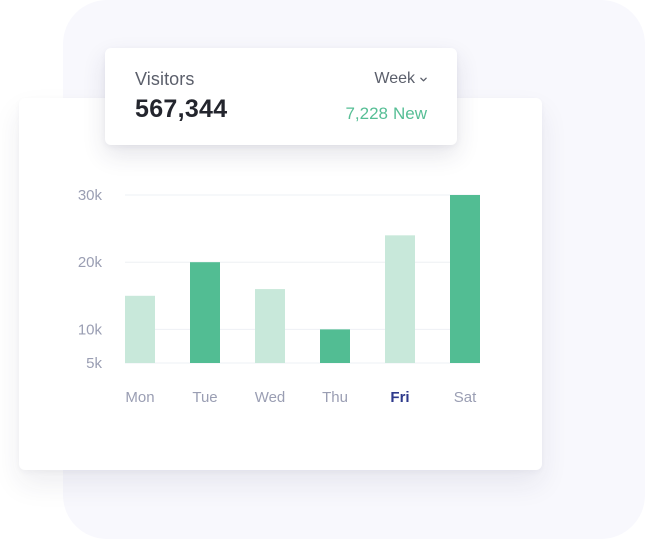 Image resolution: width=645 pixels, height=539 pixels. What do you see at coordinates (139, 397) in the screenshot?
I see `x-tick-label-mon: Mon` at bounding box center [139, 397].